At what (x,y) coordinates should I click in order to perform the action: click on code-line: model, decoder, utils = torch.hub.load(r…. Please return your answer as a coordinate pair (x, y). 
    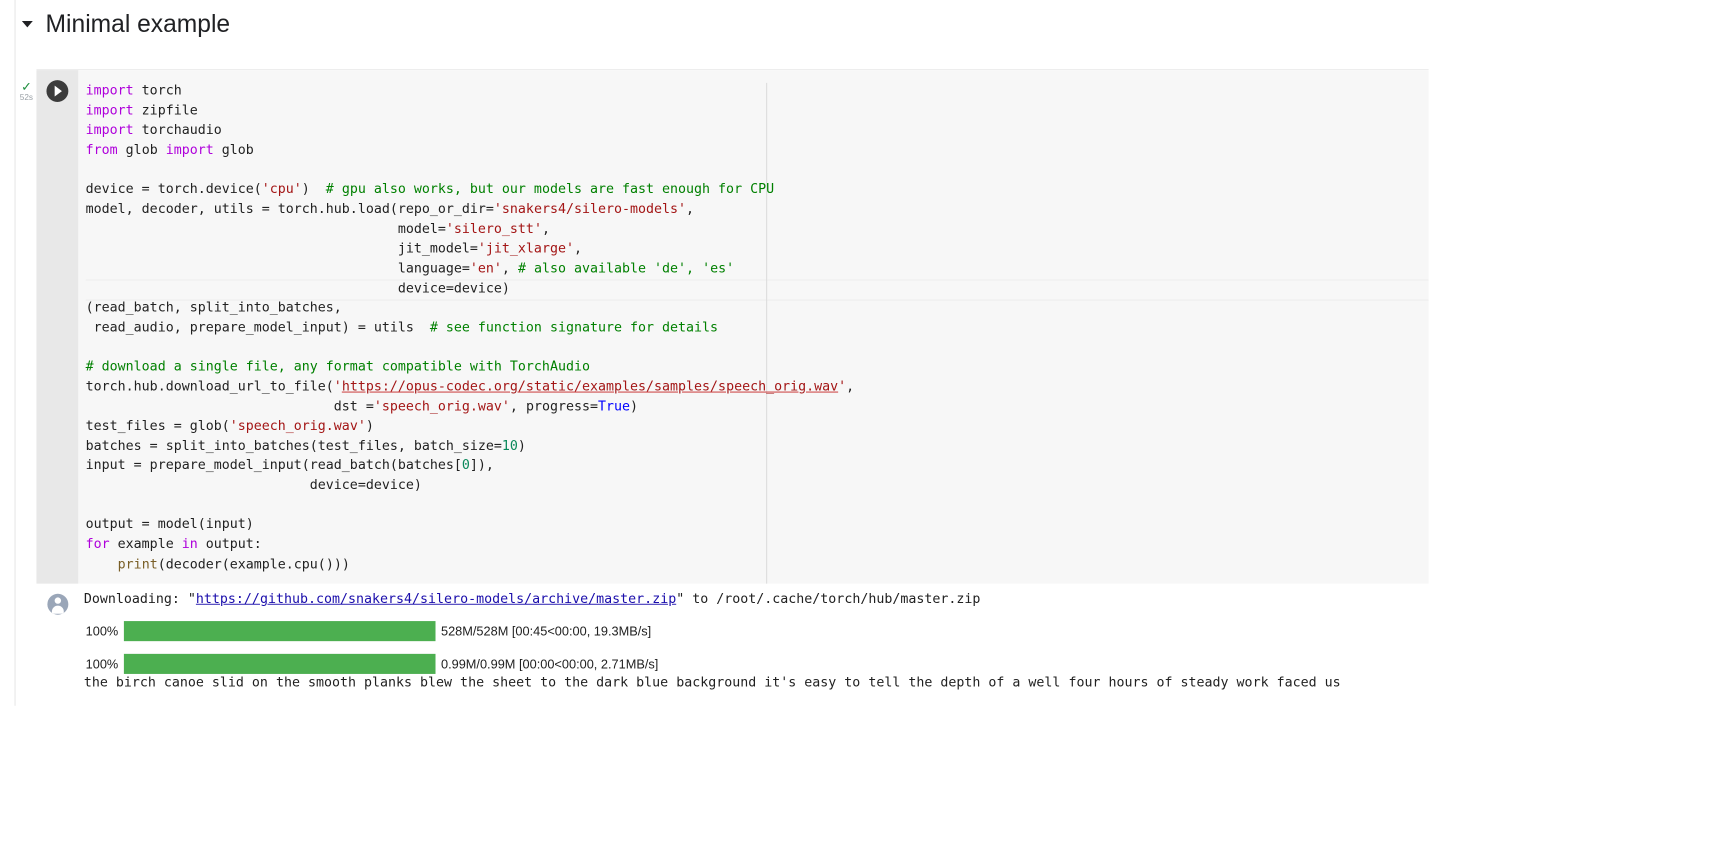
    Looking at the image, I should click on (390, 208).